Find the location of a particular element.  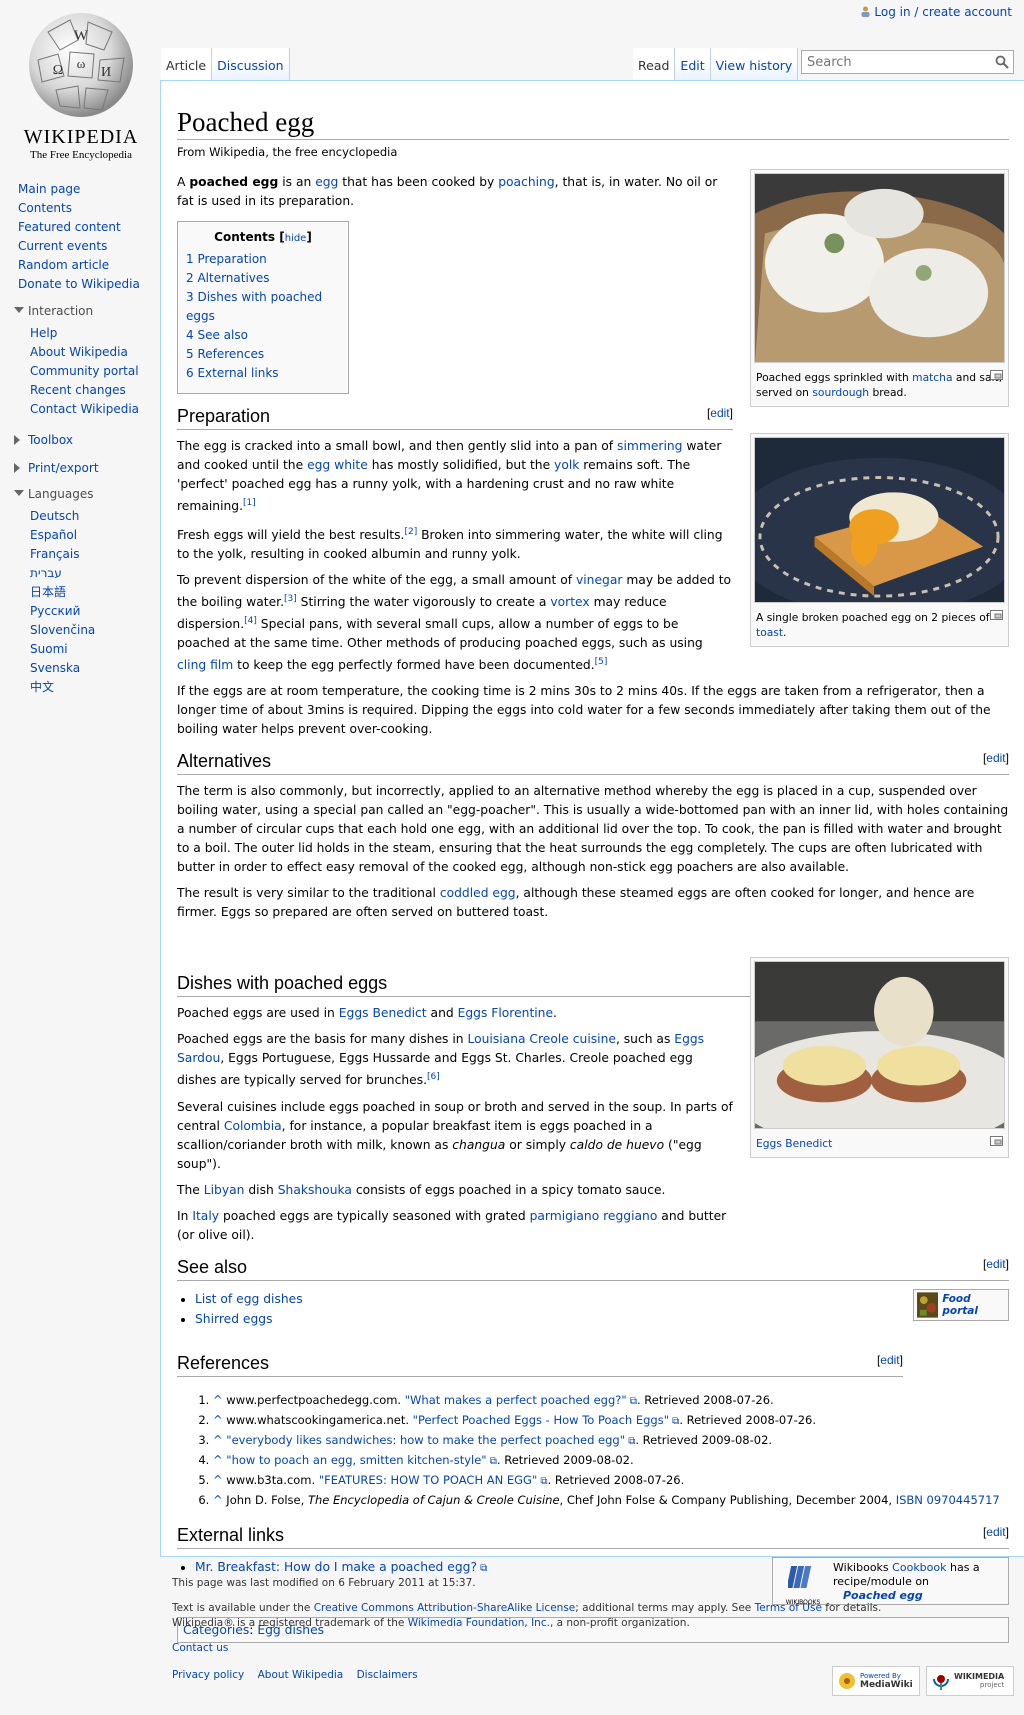

link-yolk: yolk is located at coordinates (566, 465).